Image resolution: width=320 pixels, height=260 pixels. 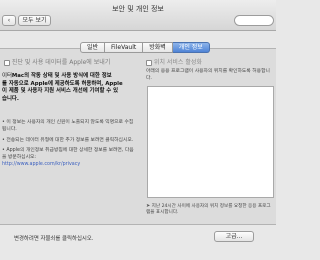 I want to click on location-services-label: 위치 서비스 활성화, so click(x=177, y=62).